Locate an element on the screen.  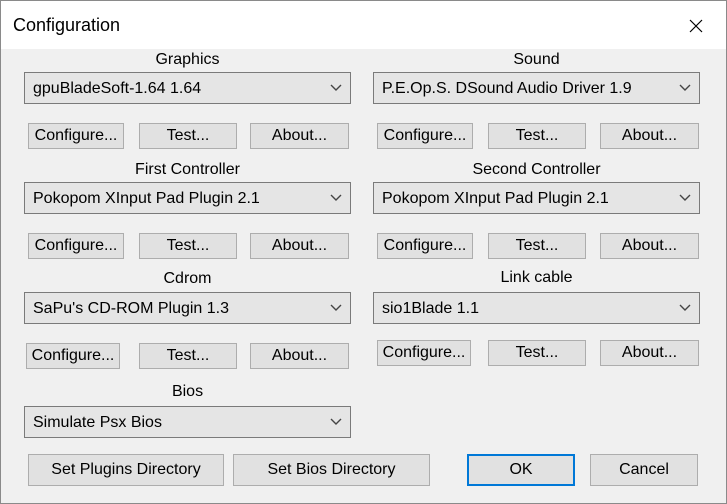
title-bar: Configuration is located at coordinates (363, 25).